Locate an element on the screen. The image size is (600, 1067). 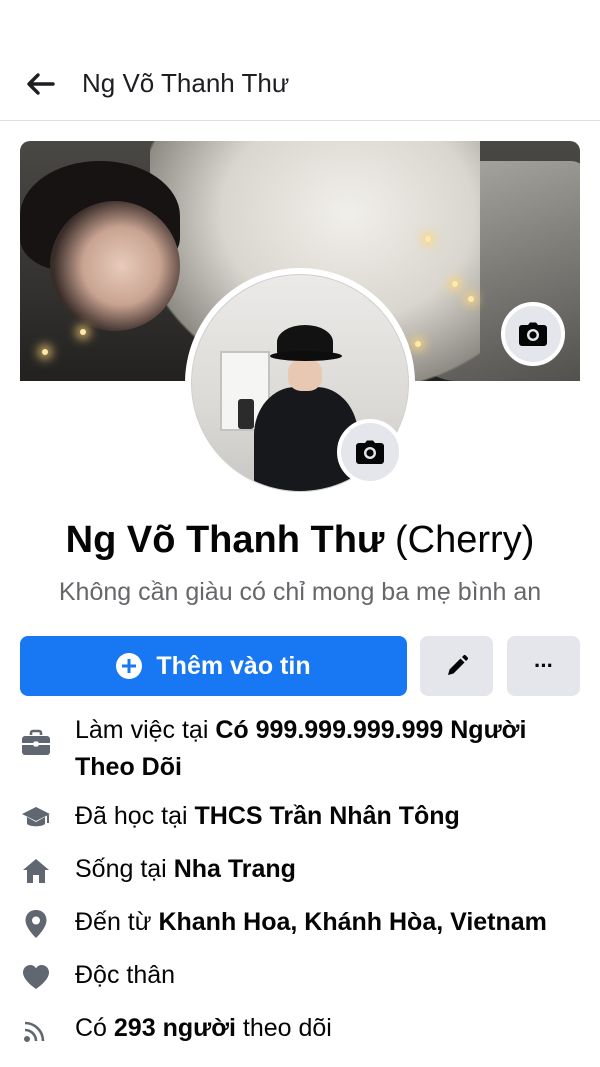
detail-followers-text: Có 293 người theo dõi is located at coordinates (330, 1028).